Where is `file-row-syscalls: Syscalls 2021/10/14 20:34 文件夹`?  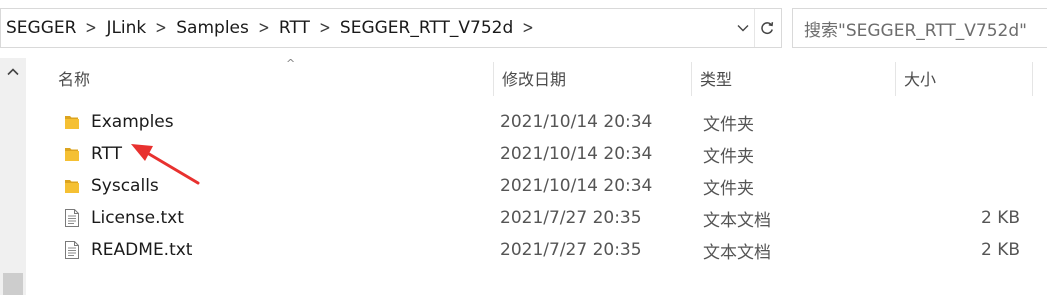
file-row-syscalls: Syscalls 2021/10/14 20:34 文件夹 is located at coordinates (536, 186).